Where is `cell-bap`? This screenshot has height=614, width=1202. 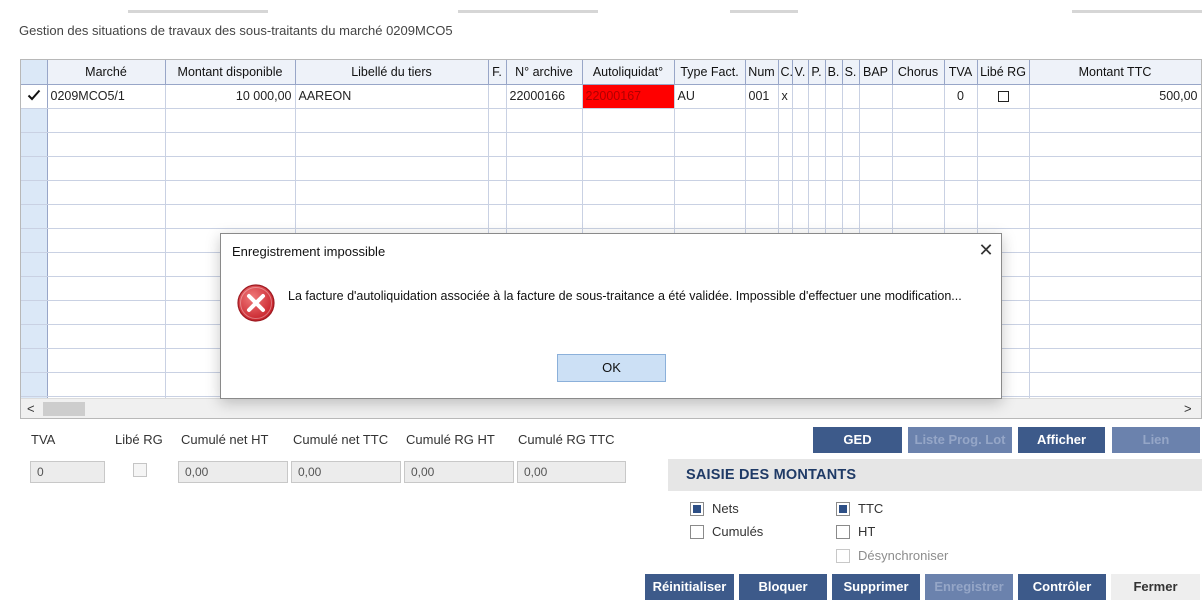
cell-bap is located at coordinates (876, 96).